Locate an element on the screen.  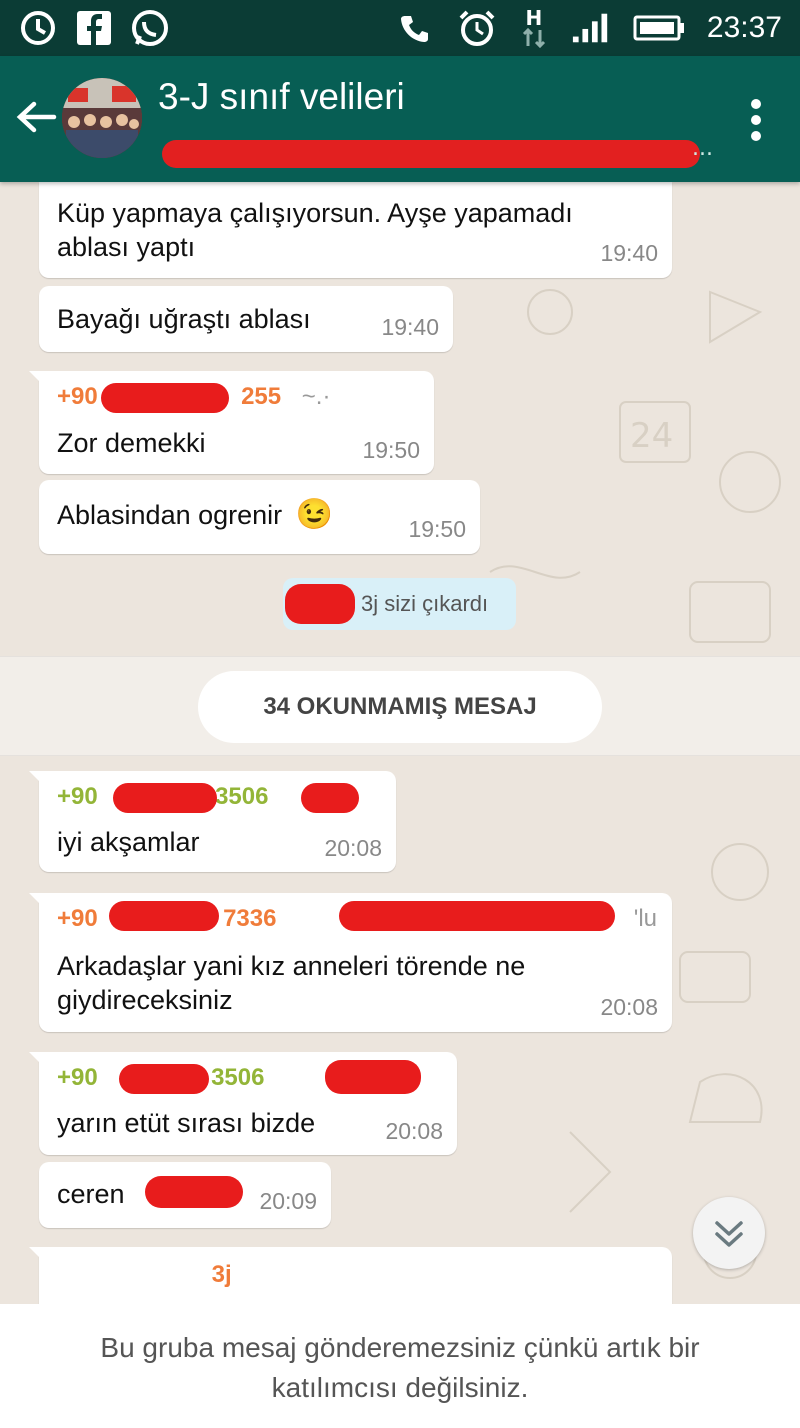
arrow-left-icon is located at coordinates (36, 117).